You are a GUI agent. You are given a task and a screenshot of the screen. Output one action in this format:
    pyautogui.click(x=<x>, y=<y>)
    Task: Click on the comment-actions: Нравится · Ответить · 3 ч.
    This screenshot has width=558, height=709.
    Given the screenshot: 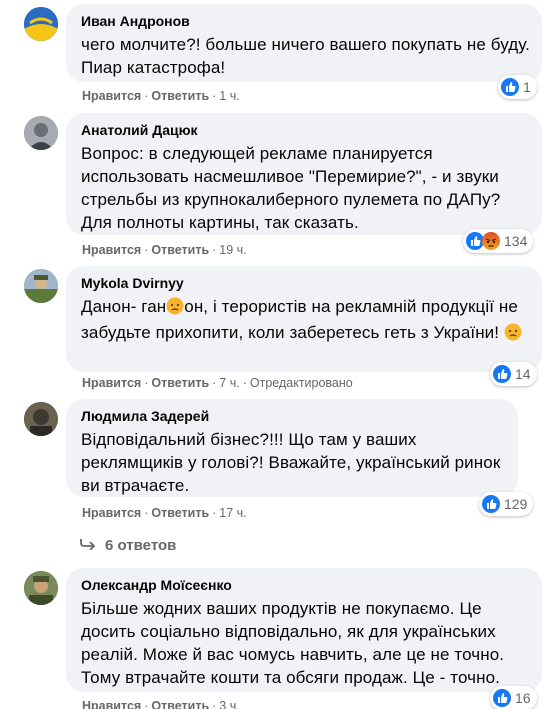 What is the action you would take?
    pyautogui.click(x=161, y=704)
    